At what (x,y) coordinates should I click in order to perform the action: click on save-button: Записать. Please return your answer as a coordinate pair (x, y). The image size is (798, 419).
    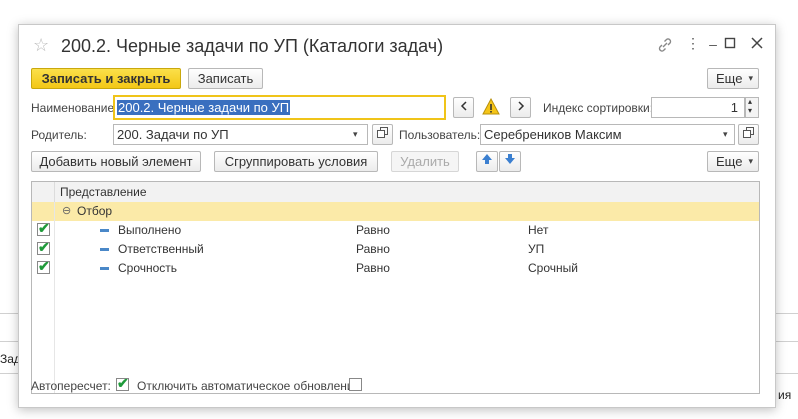
    Looking at the image, I should click on (225, 78).